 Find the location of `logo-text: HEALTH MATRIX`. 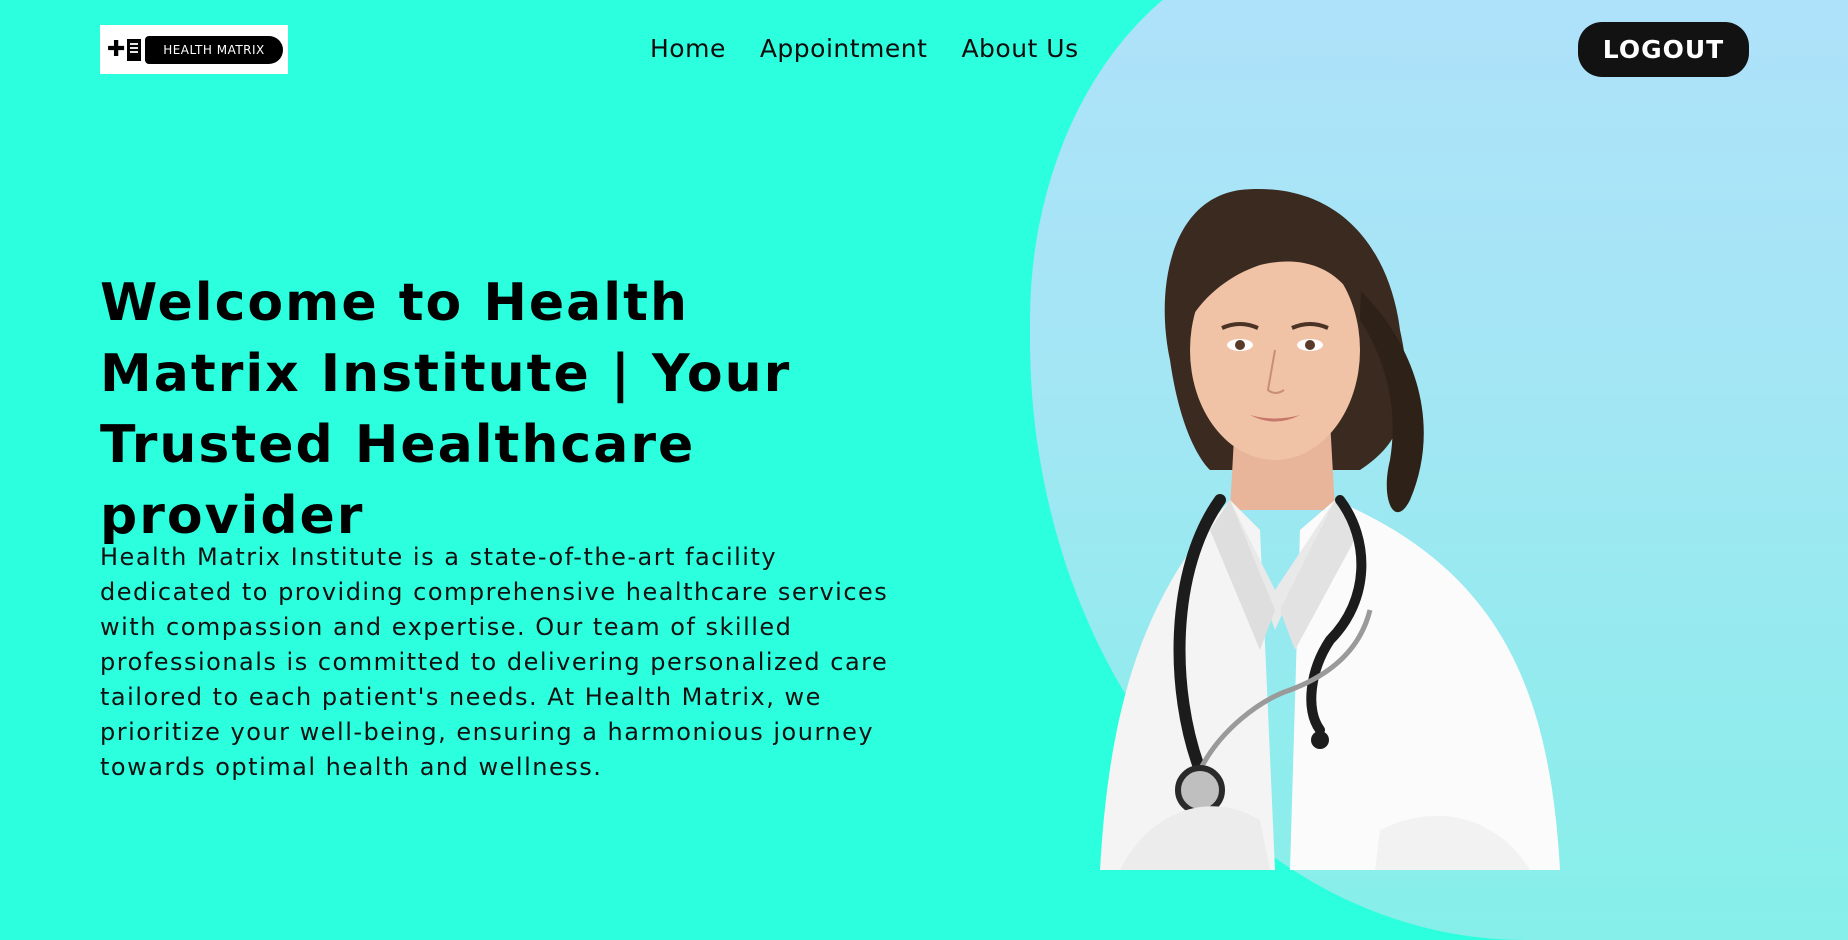

logo-text: HEALTH MATRIX is located at coordinates (214, 49).